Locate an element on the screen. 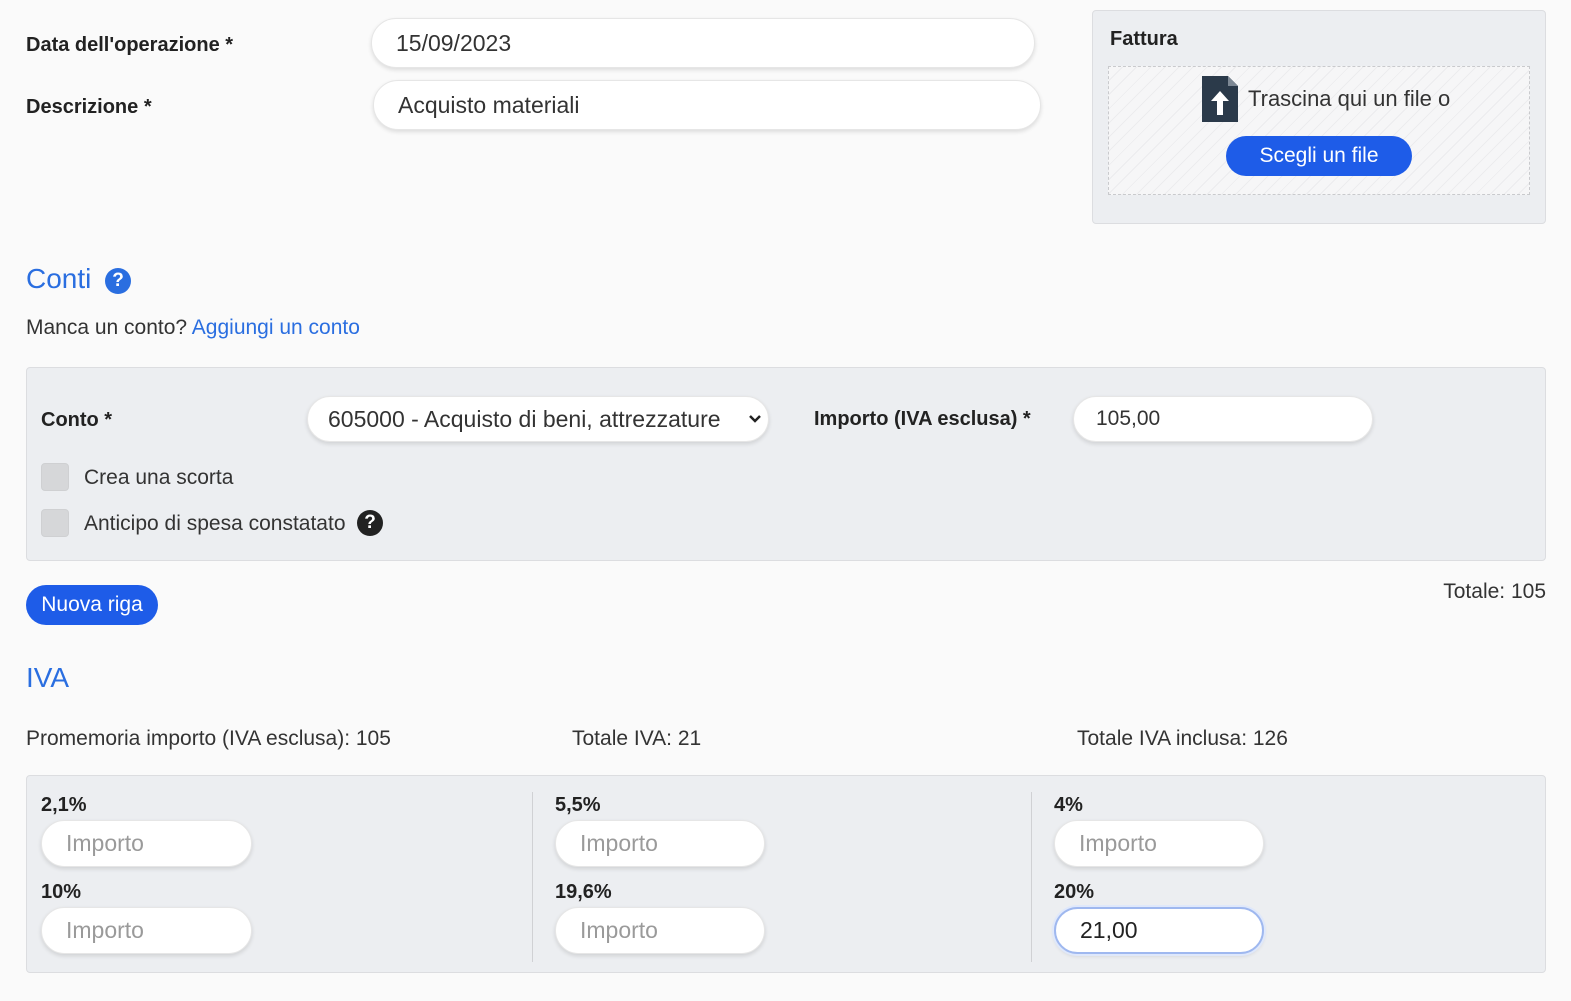 The width and height of the screenshot is (1571, 1001). vat-rate-label: 19,6% is located at coordinates (583, 892).